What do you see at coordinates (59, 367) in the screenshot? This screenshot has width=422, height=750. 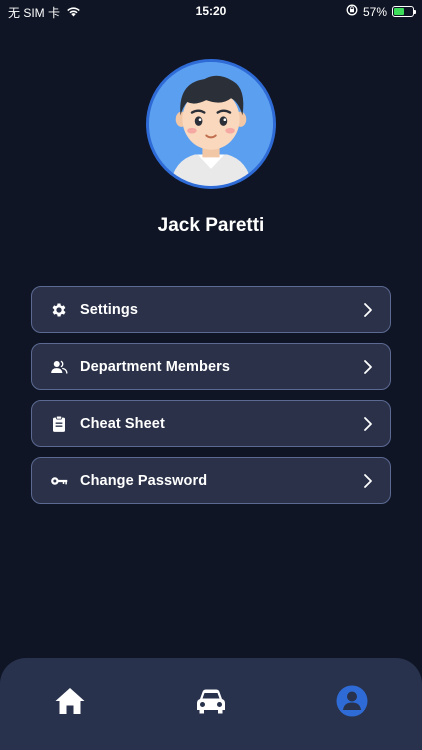 I see `users-icon` at bounding box center [59, 367].